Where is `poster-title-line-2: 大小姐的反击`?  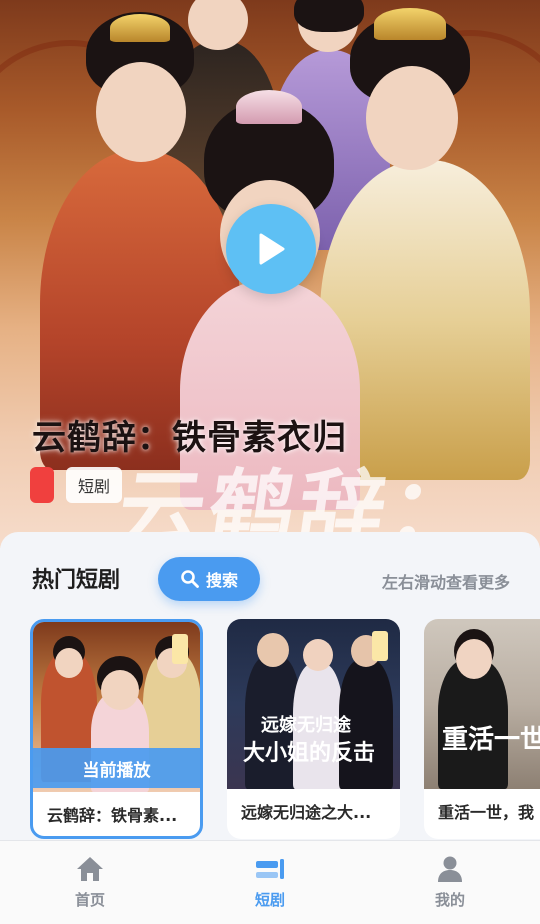 poster-title-line-2: 大小姐的反击 is located at coordinates (309, 753).